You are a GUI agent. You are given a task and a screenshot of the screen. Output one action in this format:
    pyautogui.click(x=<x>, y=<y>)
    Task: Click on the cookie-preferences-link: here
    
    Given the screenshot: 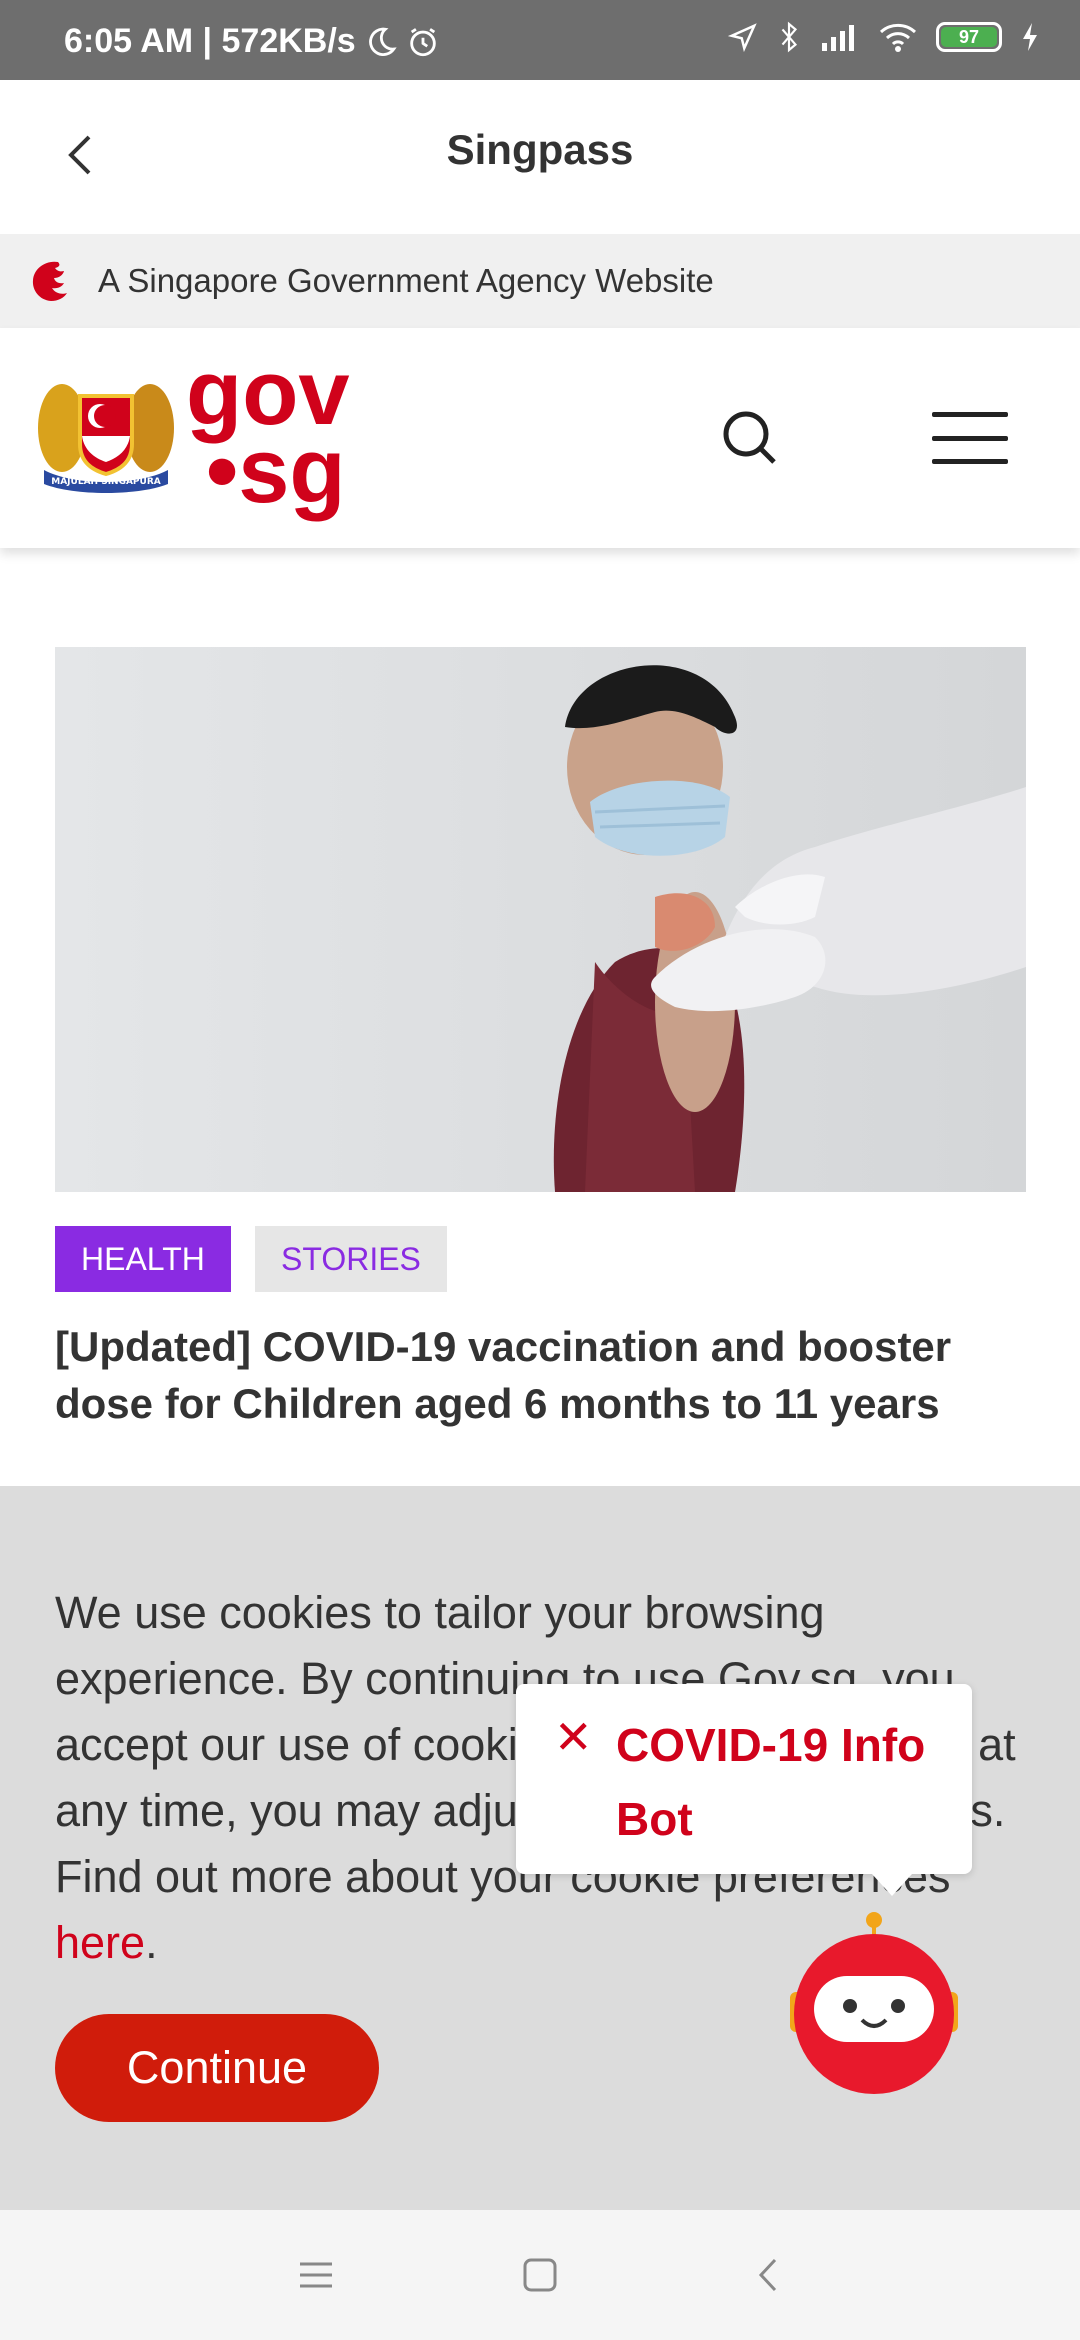 What is the action you would take?
    pyautogui.click(x=100, y=1942)
    